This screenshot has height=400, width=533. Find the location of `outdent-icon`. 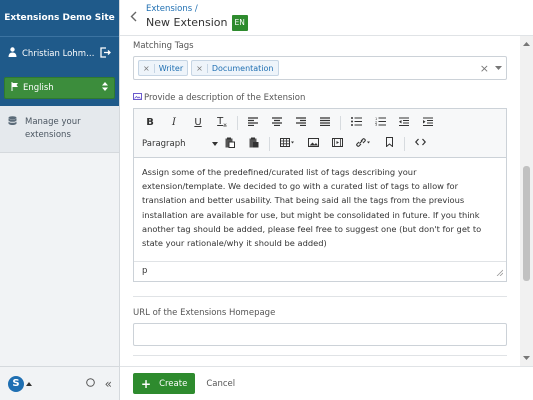

outdent-icon is located at coordinates (404, 122).